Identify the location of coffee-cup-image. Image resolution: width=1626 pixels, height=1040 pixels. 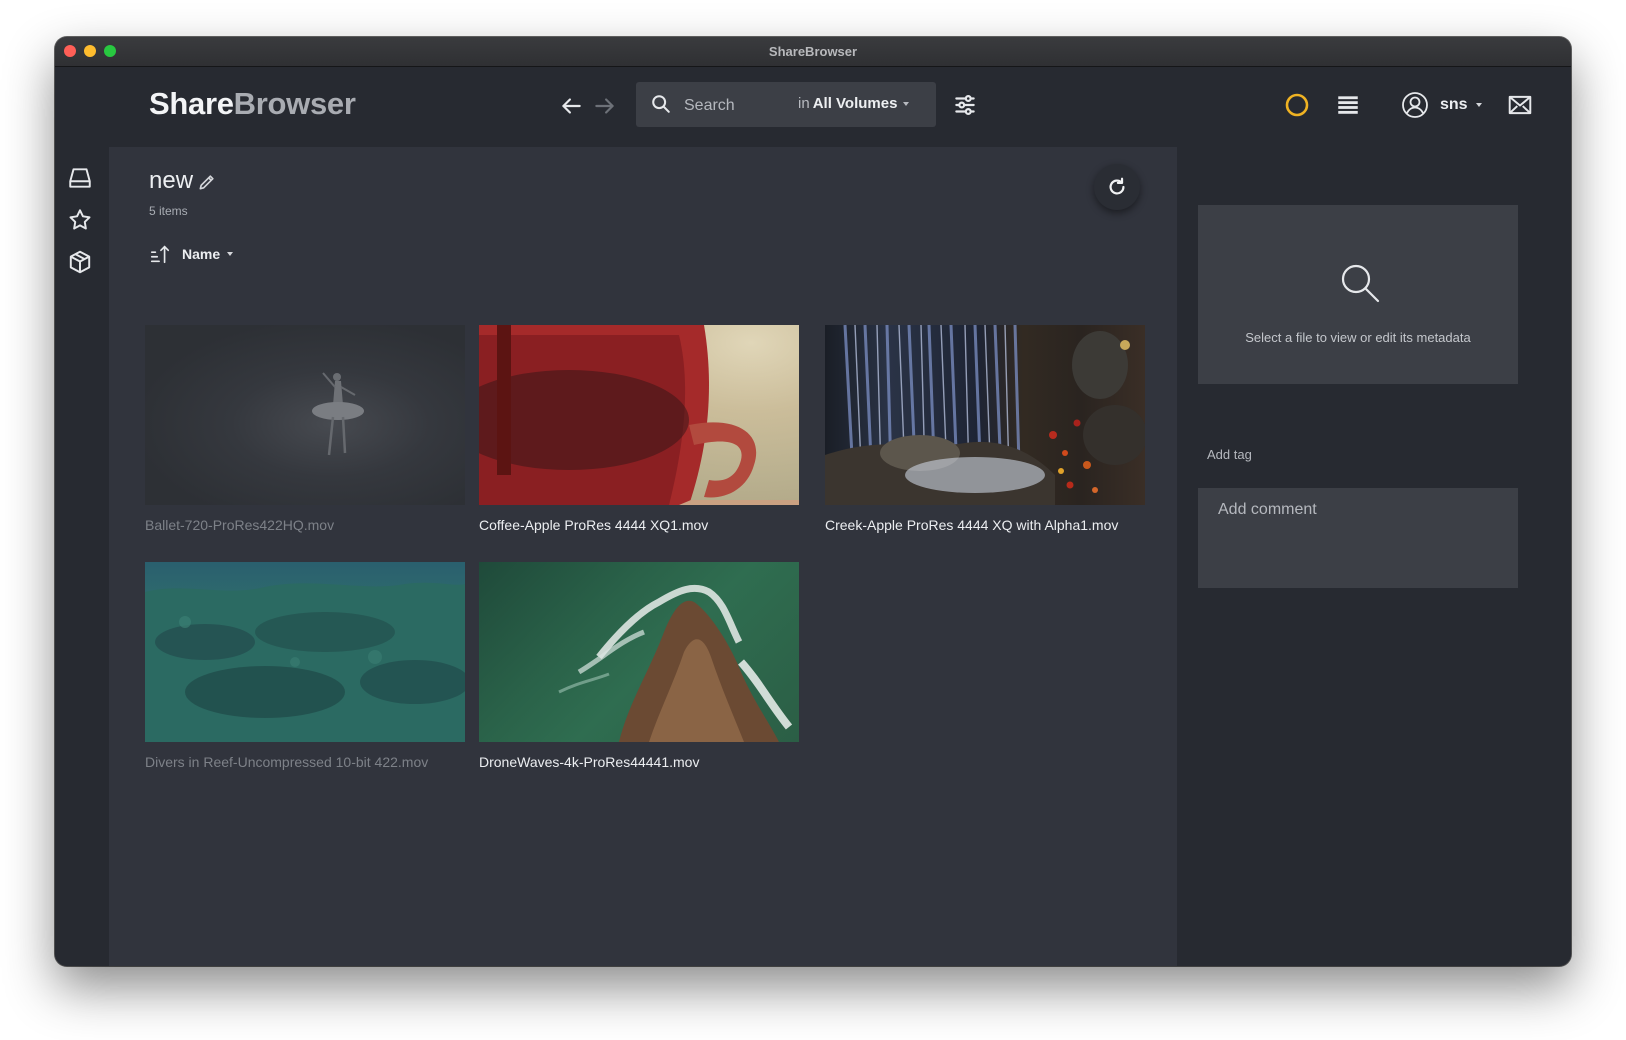
(639, 415).